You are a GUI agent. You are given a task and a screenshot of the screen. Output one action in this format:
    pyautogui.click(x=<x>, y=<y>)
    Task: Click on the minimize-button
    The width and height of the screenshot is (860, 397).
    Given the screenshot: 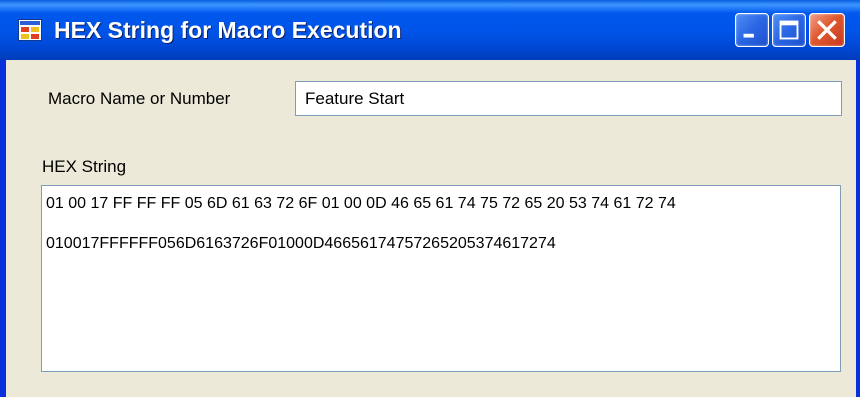 What is the action you would take?
    pyautogui.click(x=752, y=30)
    